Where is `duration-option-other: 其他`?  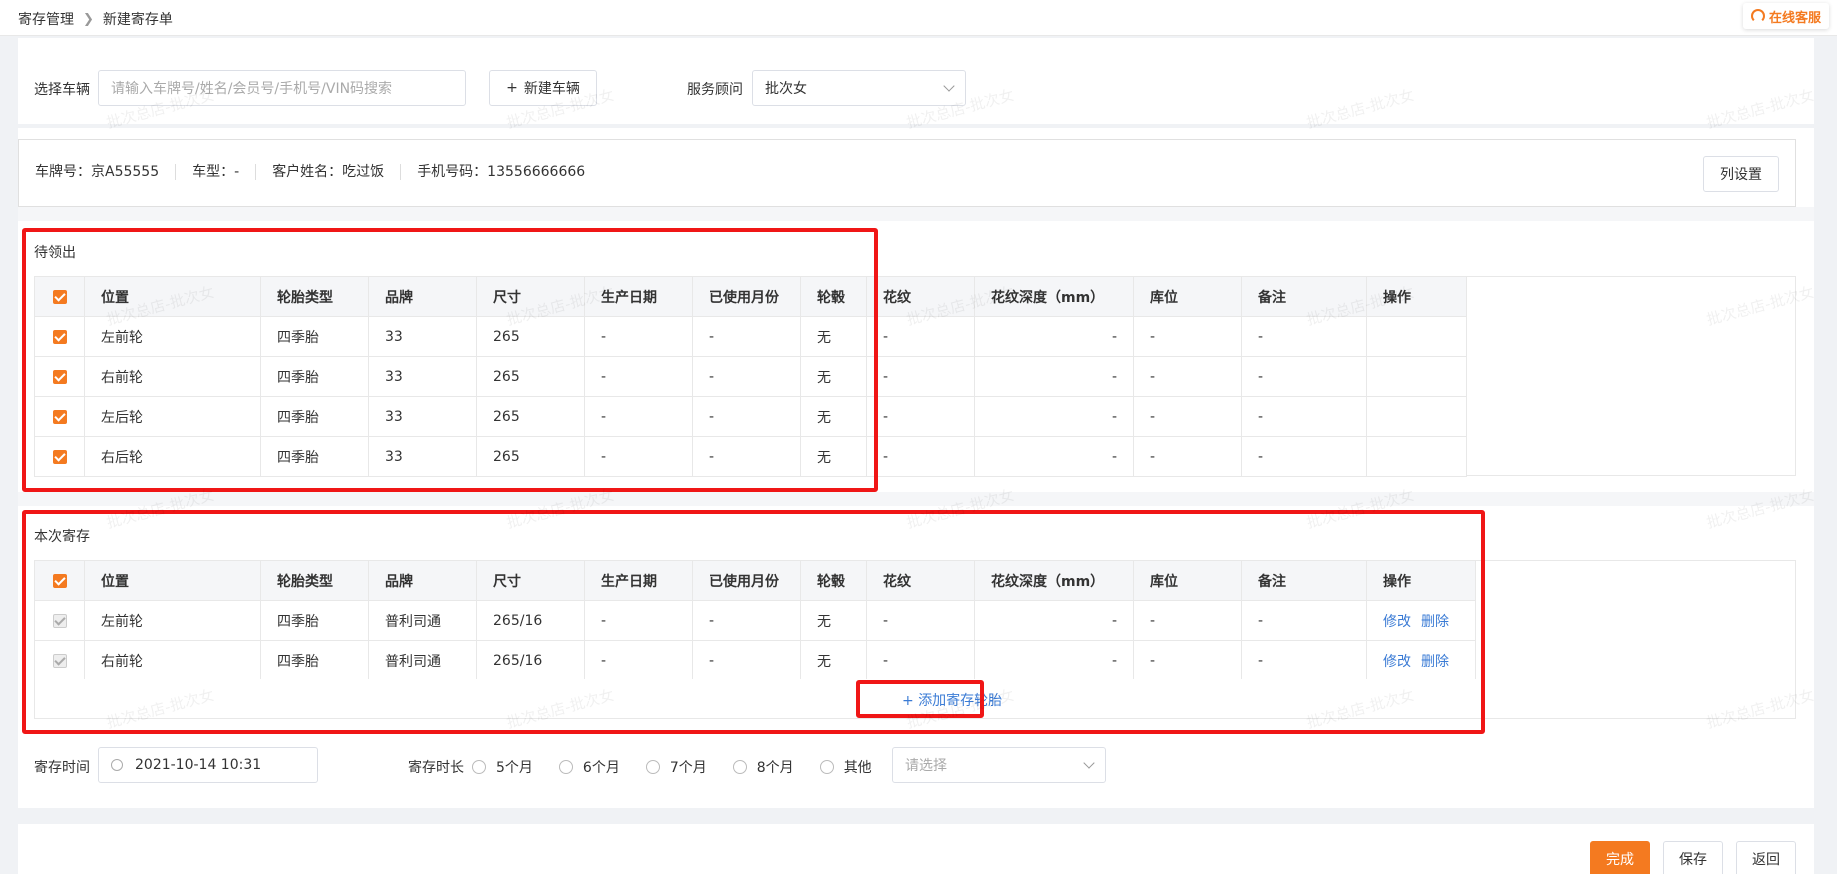 duration-option-other: 其他 is located at coordinates (845, 767).